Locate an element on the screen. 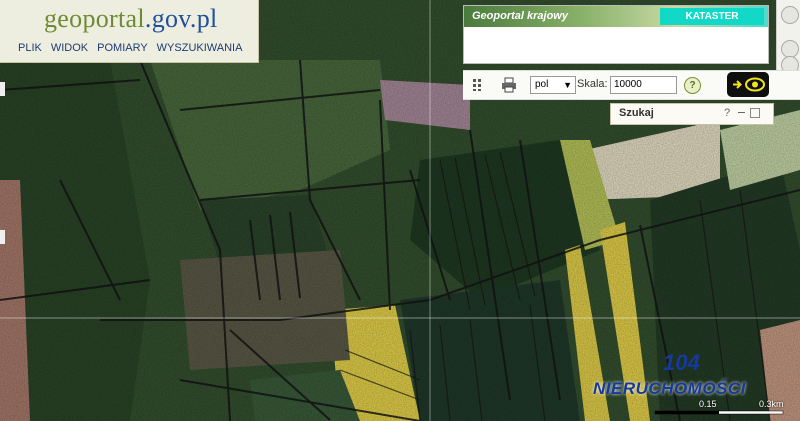 This screenshot has width=800, height=421. logo-domain: .gov.pl is located at coordinates (181, 18).